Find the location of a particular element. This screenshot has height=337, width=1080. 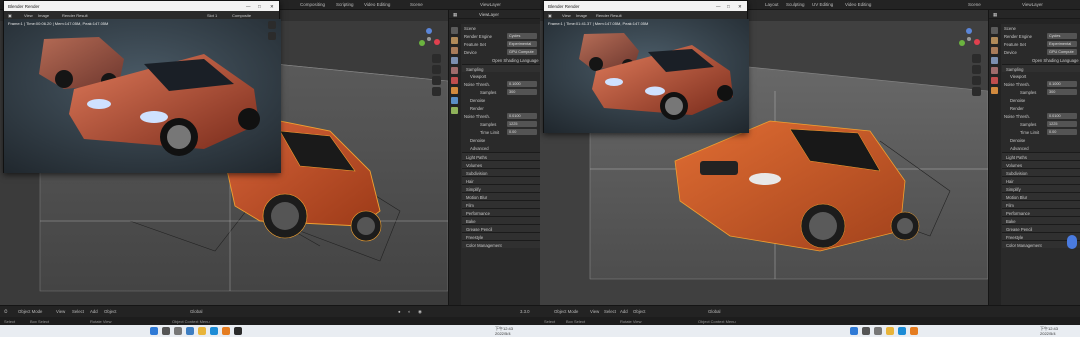

scene-selector: Scene is located at coordinates (416, 4).